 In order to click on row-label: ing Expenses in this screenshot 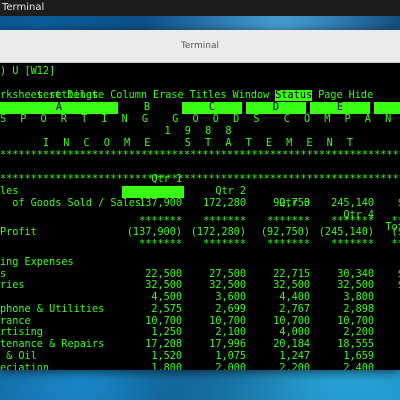, I will do `click(37, 263)`.